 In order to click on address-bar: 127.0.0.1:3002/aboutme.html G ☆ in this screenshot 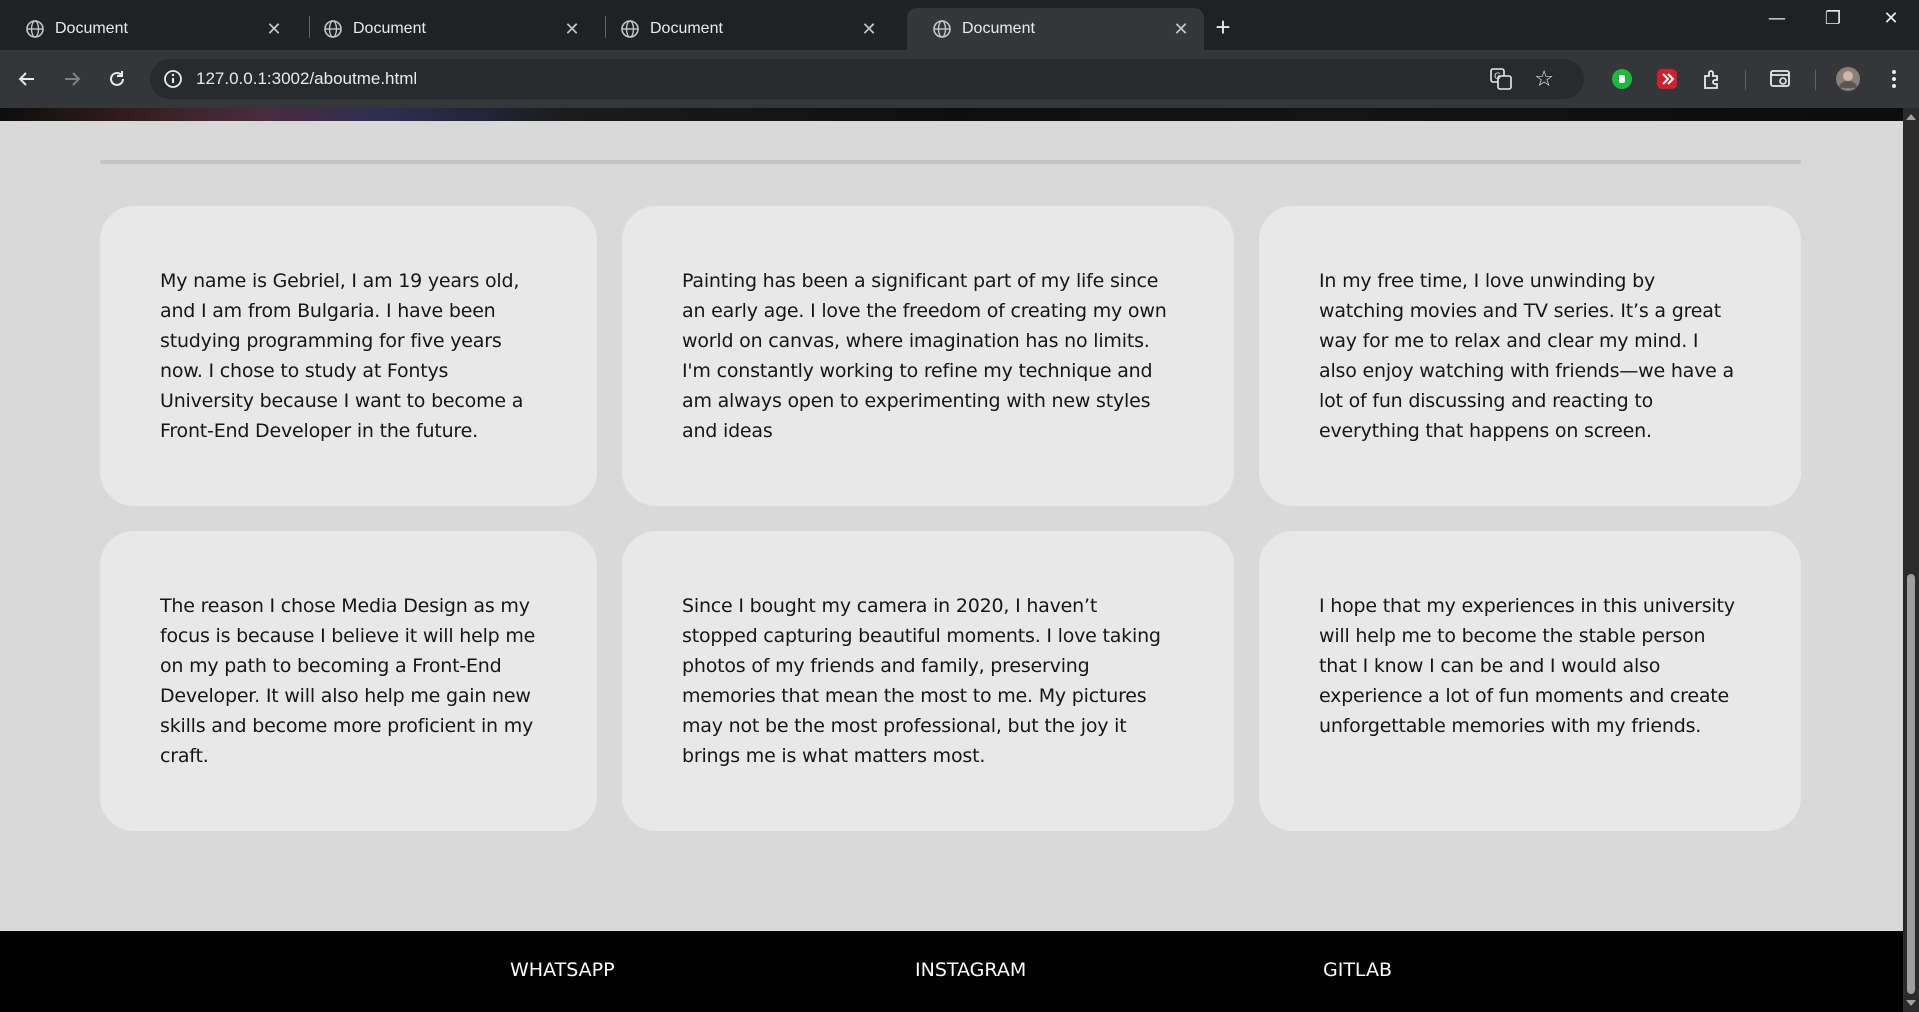, I will do `click(867, 79)`.